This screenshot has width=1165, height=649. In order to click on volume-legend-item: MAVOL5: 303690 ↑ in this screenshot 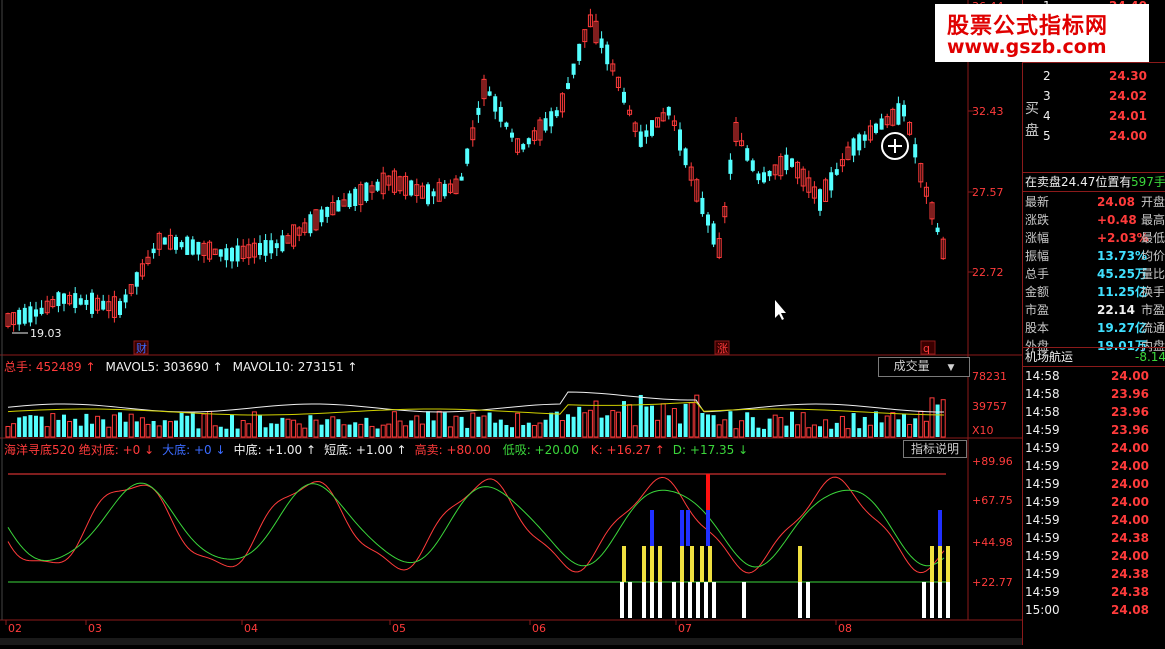, I will do `click(164, 367)`.